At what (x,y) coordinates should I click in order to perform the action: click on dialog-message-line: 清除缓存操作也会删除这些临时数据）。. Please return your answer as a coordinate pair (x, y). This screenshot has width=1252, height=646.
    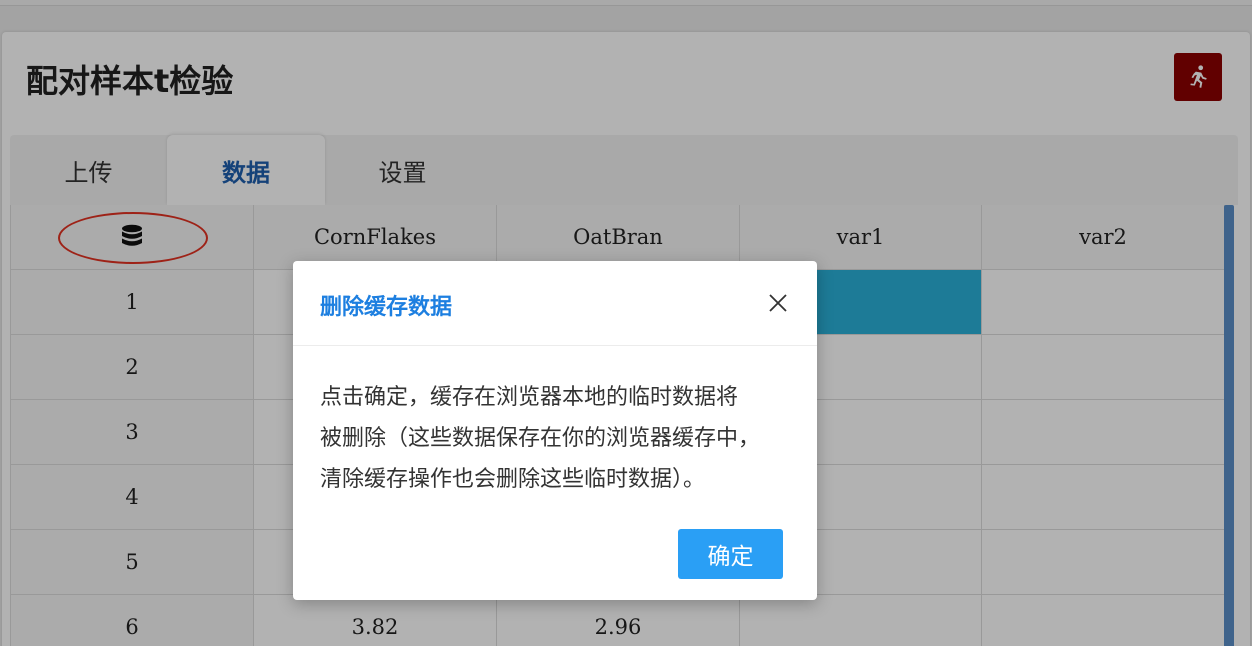
    Looking at the image, I should click on (513, 479).